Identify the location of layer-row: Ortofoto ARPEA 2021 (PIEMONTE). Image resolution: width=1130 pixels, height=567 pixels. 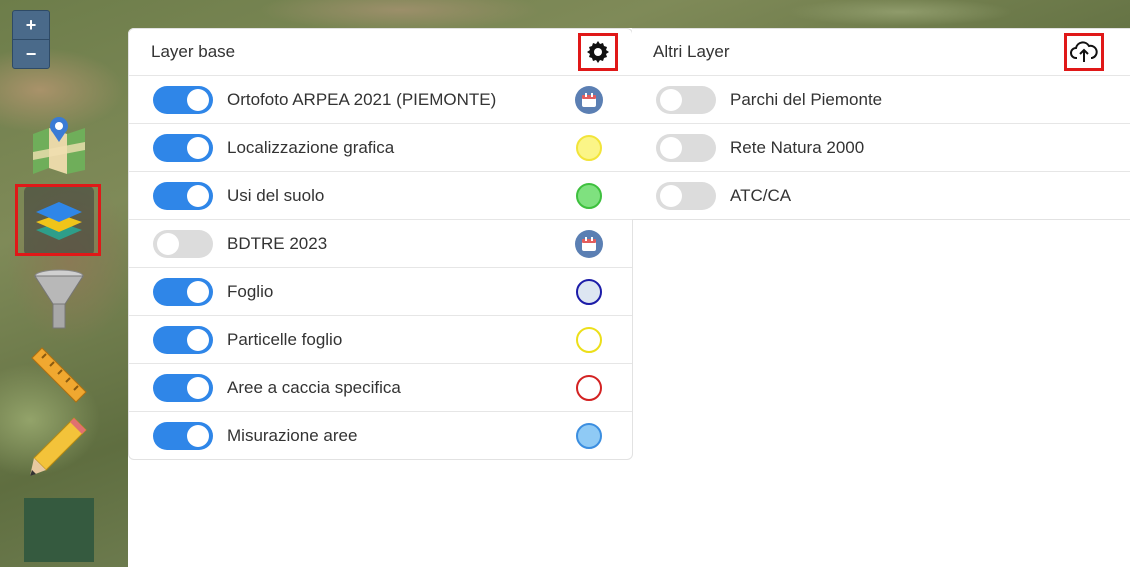
(380, 100).